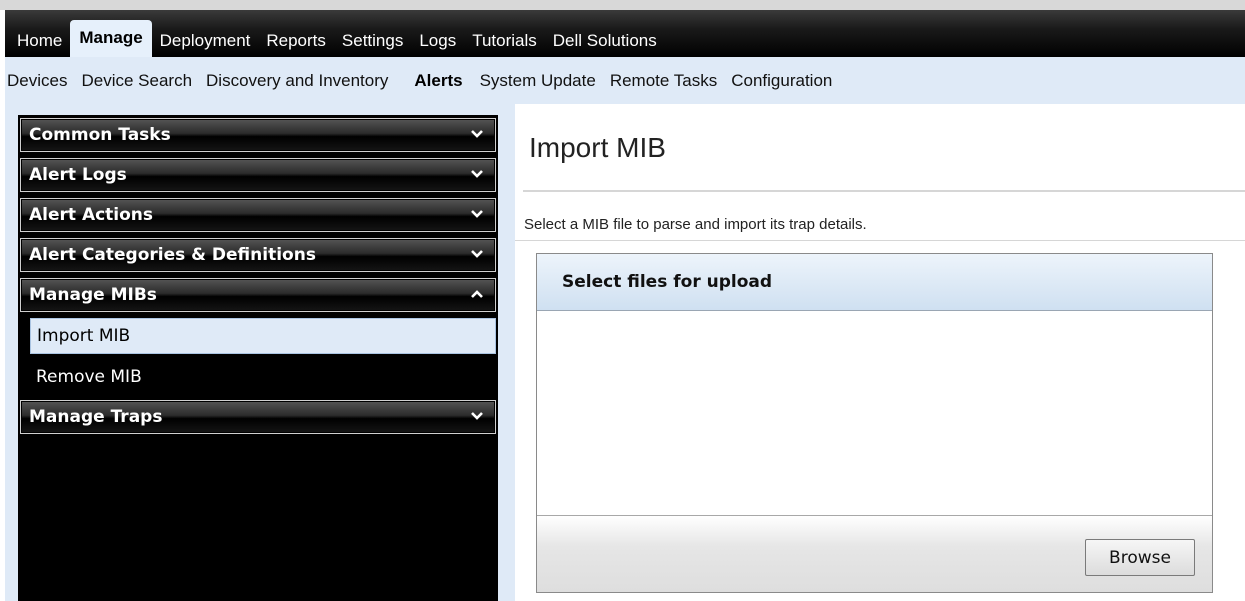 This screenshot has height=601, width=1245. Describe the element at coordinates (299, 81) in the screenshot. I see `subtab-discovery-inventory: Discovery and Inventory` at that location.